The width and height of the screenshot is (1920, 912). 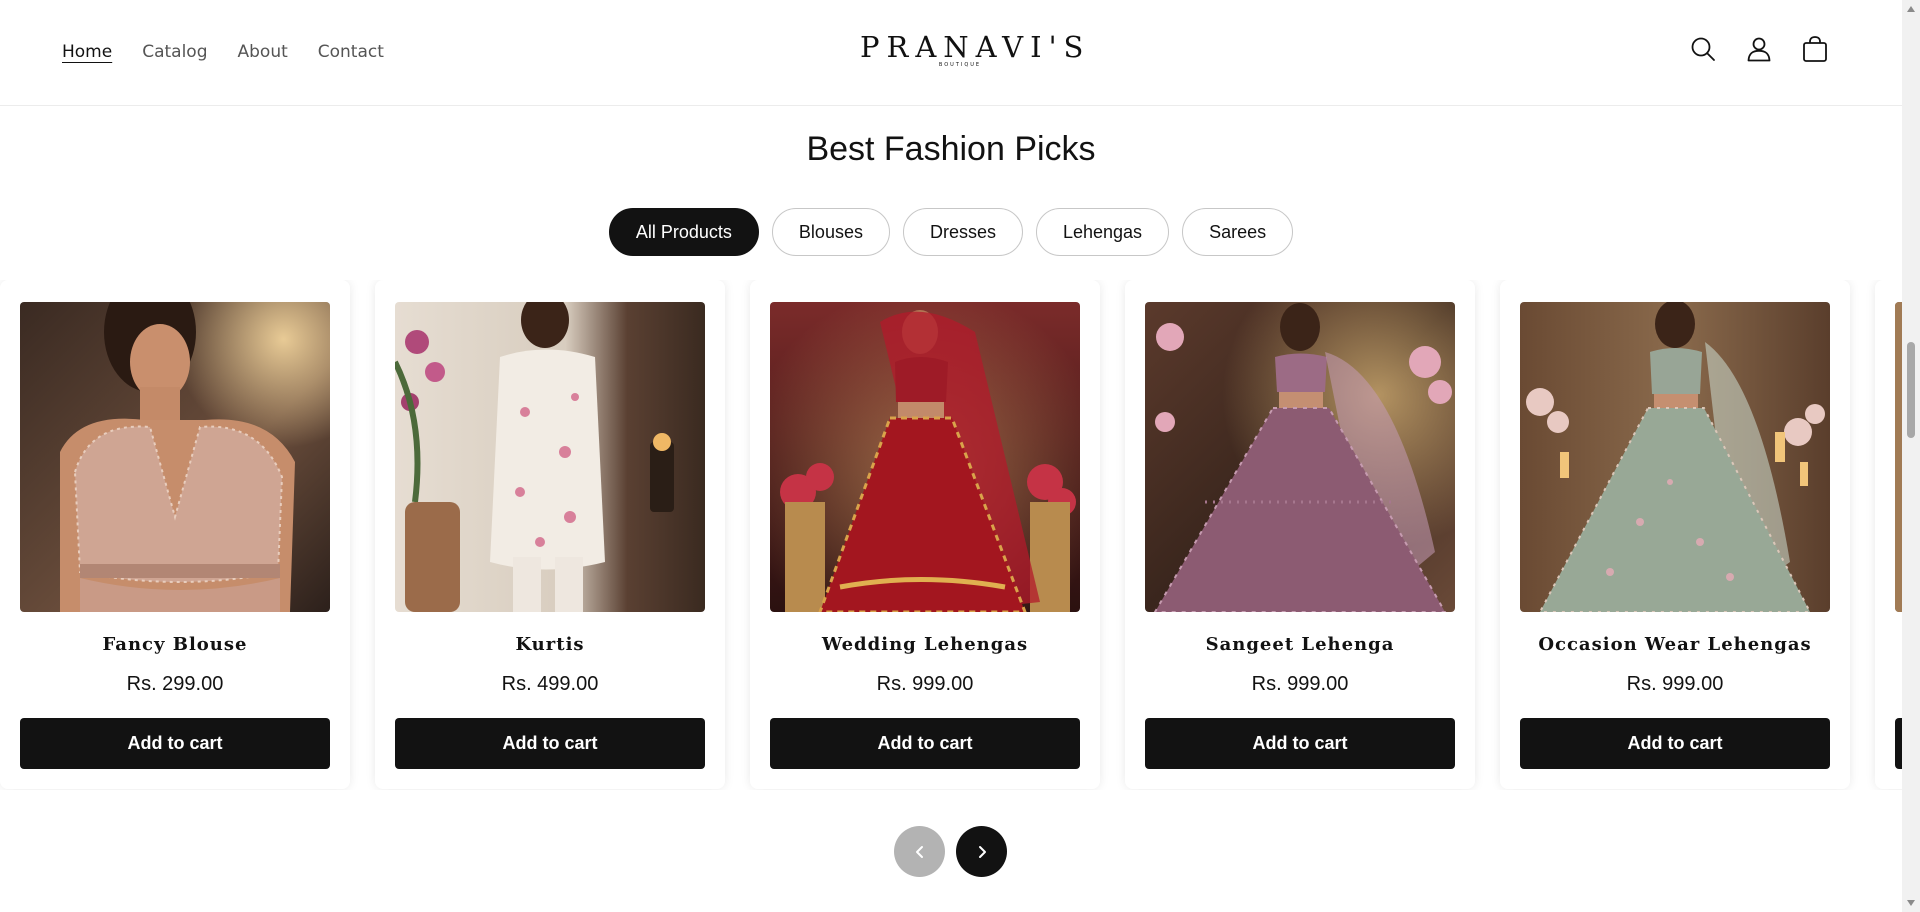 What do you see at coordinates (1703, 49) in the screenshot?
I see `search-icon` at bounding box center [1703, 49].